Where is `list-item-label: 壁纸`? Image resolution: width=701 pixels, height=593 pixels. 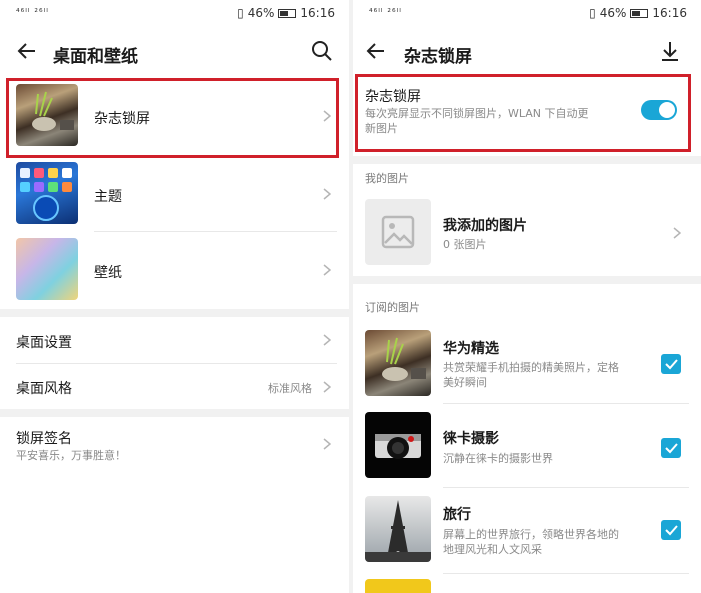
list-item-label: 壁纸 is located at coordinates (108, 273).